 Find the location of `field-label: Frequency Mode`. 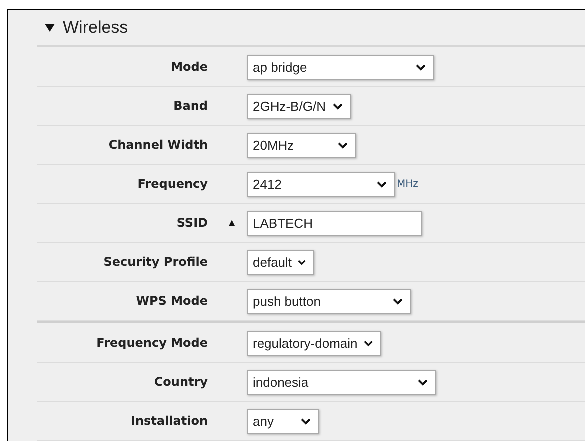

field-label: Frequency Mode is located at coordinates (152, 343).